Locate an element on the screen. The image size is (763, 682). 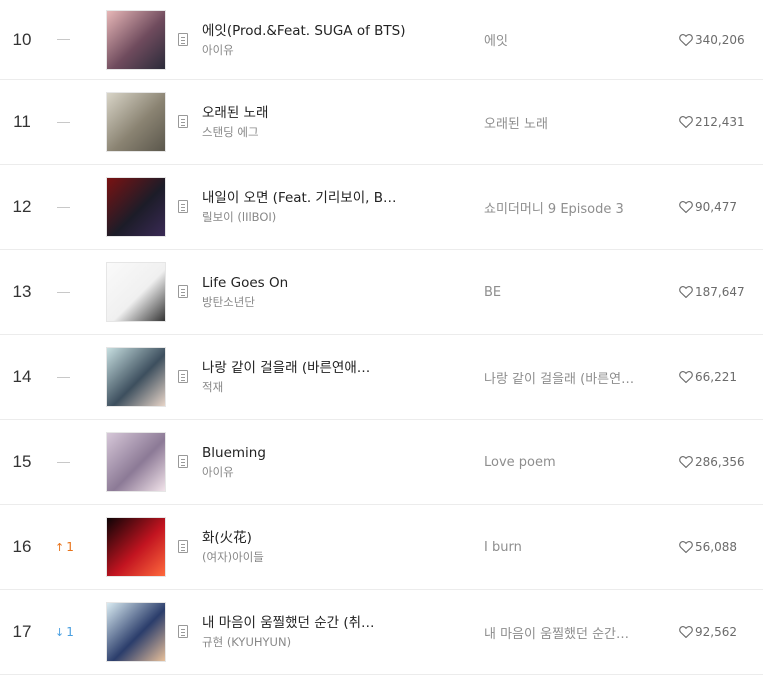
album-name: I burn is located at coordinates (571, 547).